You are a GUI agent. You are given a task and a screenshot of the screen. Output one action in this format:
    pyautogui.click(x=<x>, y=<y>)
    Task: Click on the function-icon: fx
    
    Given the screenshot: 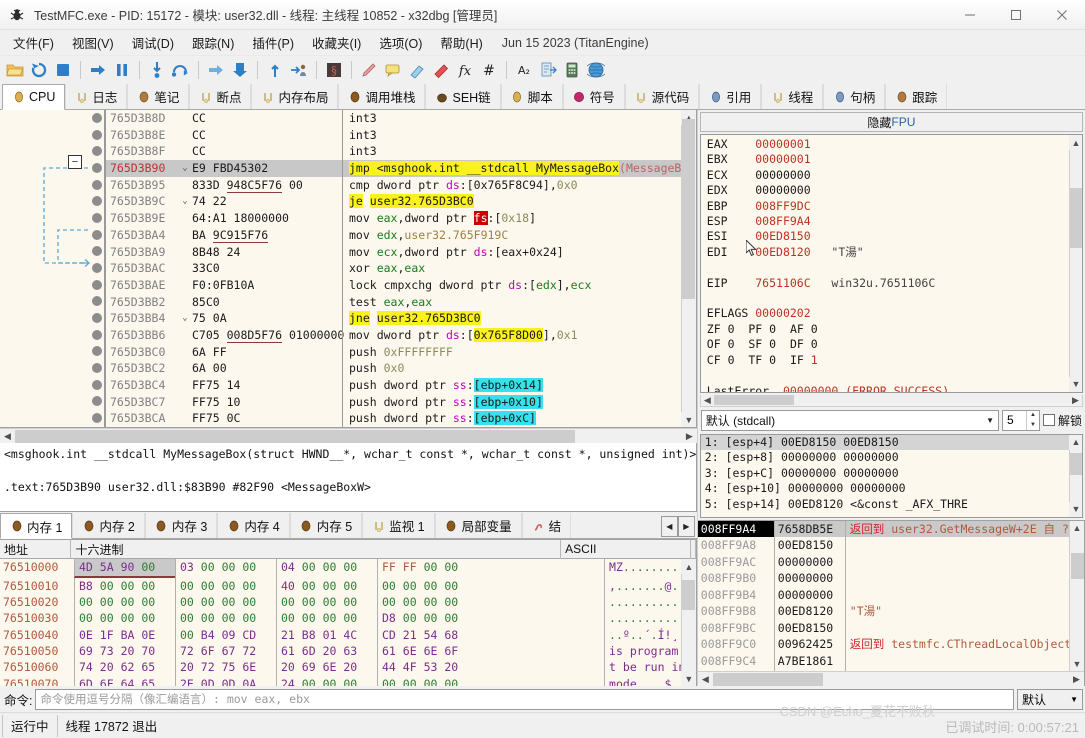 What is the action you would take?
    pyautogui.click(x=465, y=70)
    